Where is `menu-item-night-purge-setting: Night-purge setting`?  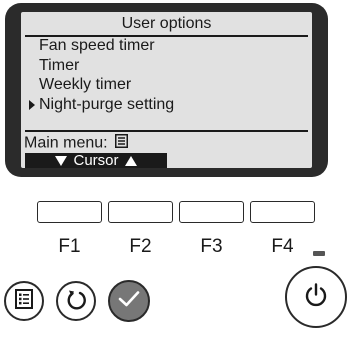 menu-item-night-purge-setting: Night-purge setting is located at coordinates (100, 105).